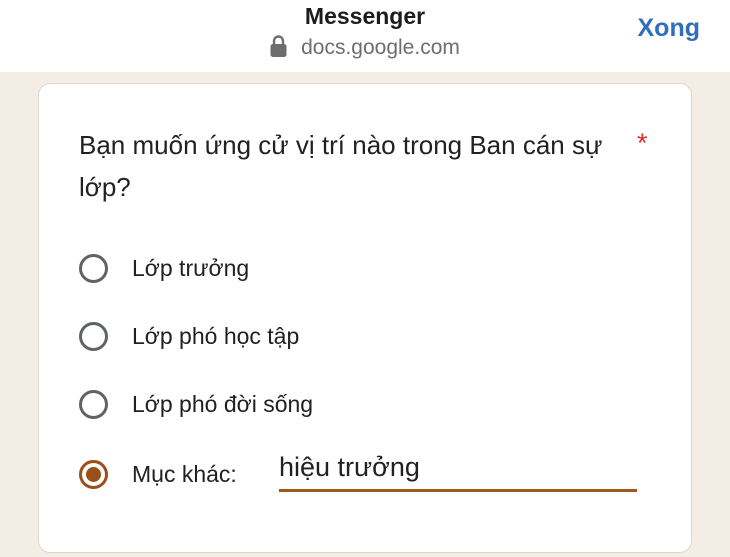 Image resolution: width=730 pixels, height=557 pixels. I want to click on option-lop-pho-hoc-tap: Lớp phó học tập, so click(189, 336).